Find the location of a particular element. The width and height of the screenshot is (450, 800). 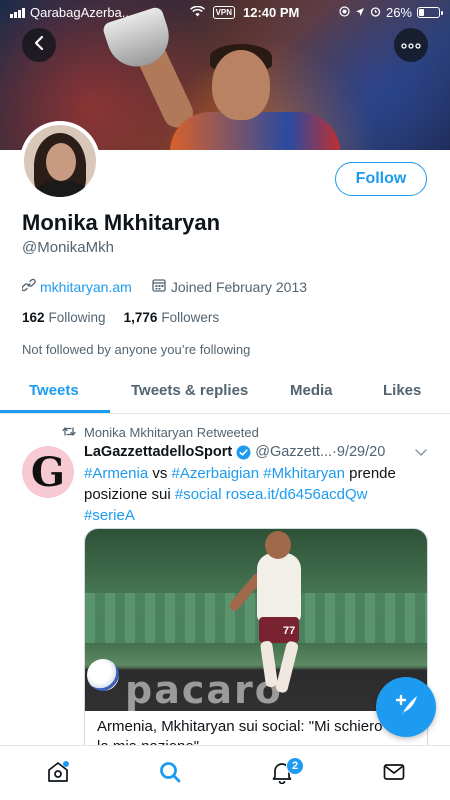

mail-icon is located at coordinates (394, 774).